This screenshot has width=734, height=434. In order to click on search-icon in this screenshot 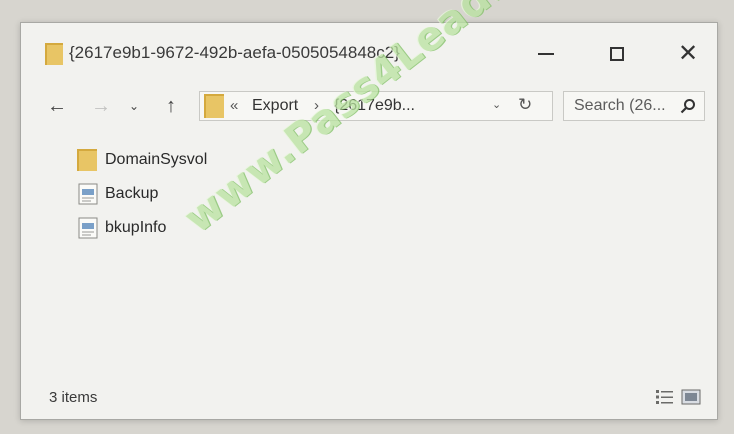, I will do `click(688, 108)`.